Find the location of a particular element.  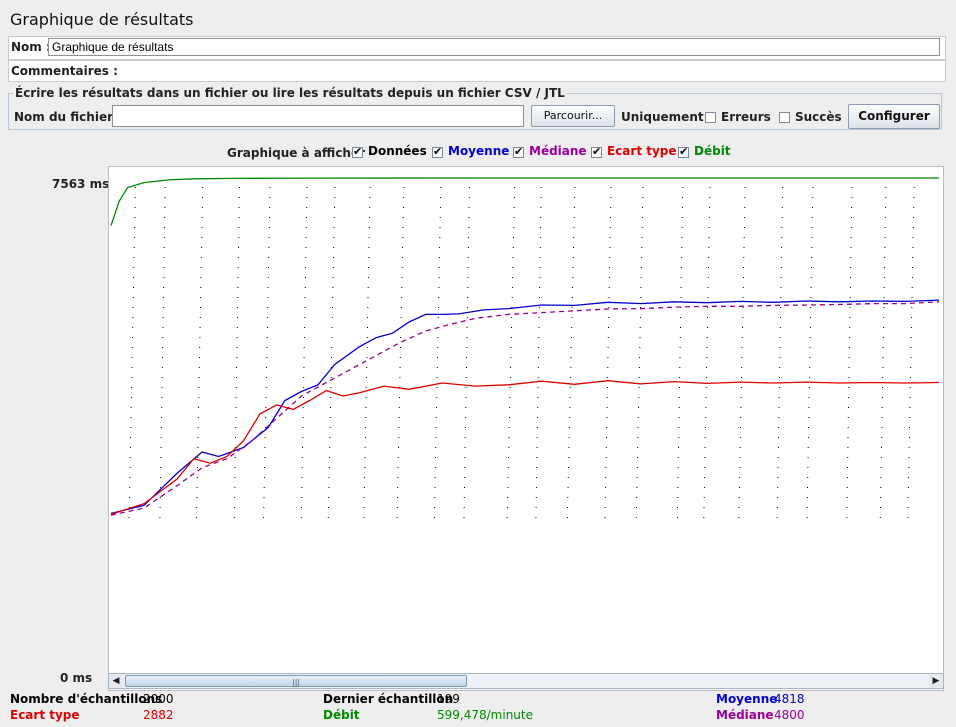

scroll-right-arrow-icon: ▶ is located at coordinates (936, 681).